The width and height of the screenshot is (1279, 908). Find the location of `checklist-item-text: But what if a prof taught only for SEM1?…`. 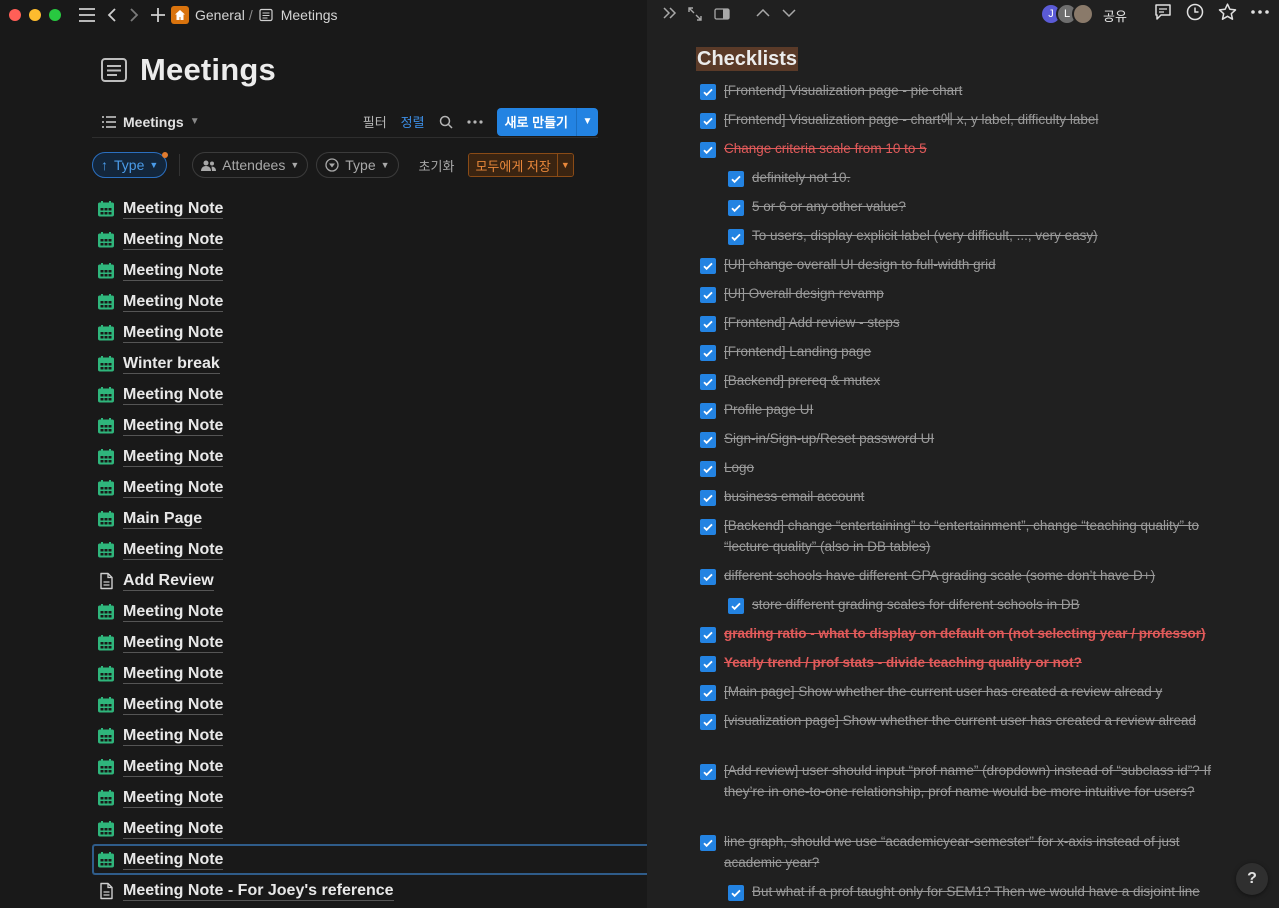

checklist-item-text: But what if a prof taught only for SEM1?… is located at coordinates (976, 891).